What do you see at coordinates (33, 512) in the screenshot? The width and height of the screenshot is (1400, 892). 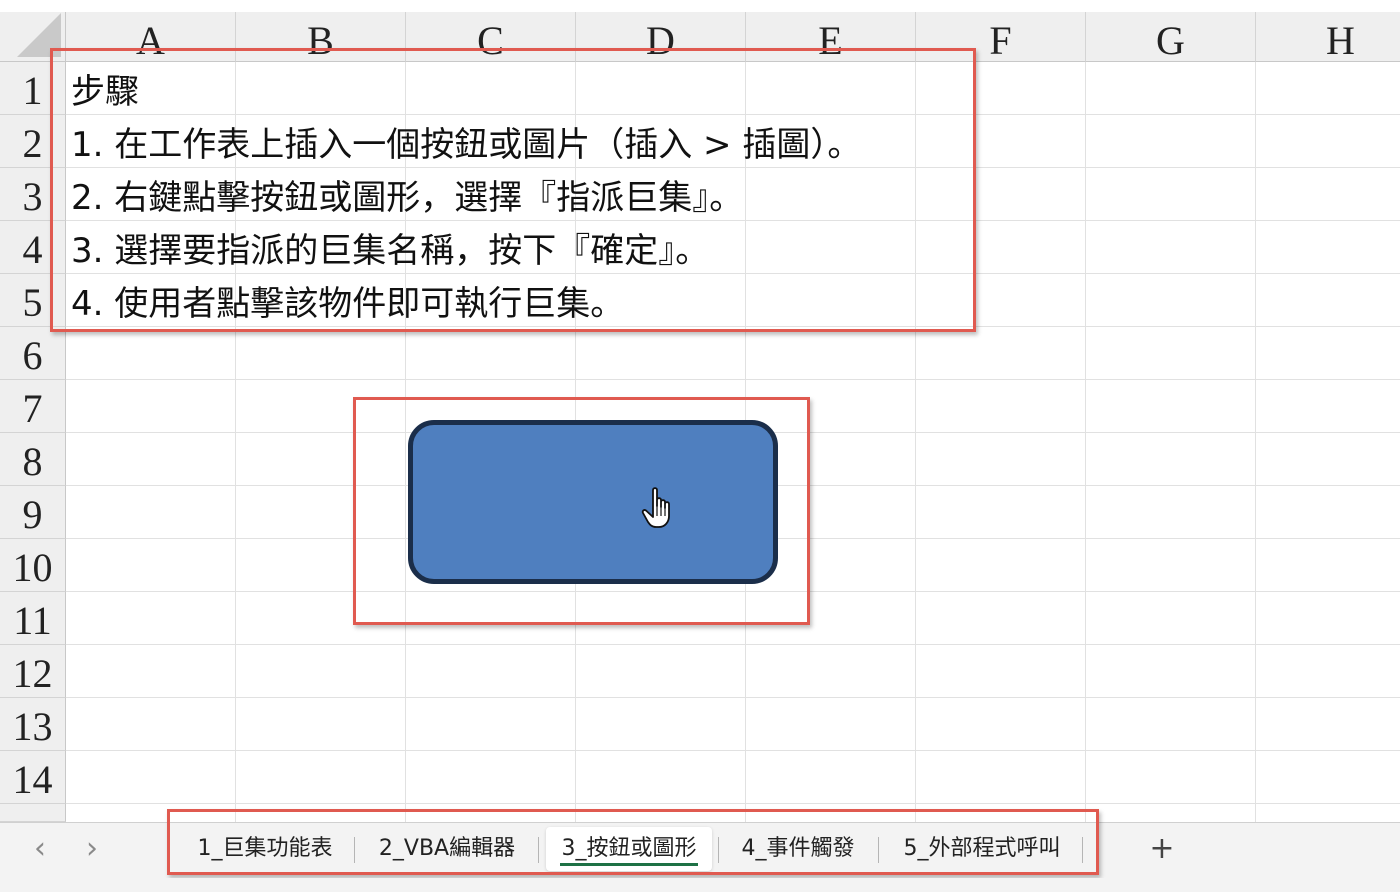 I see `row-header-9: 9` at bounding box center [33, 512].